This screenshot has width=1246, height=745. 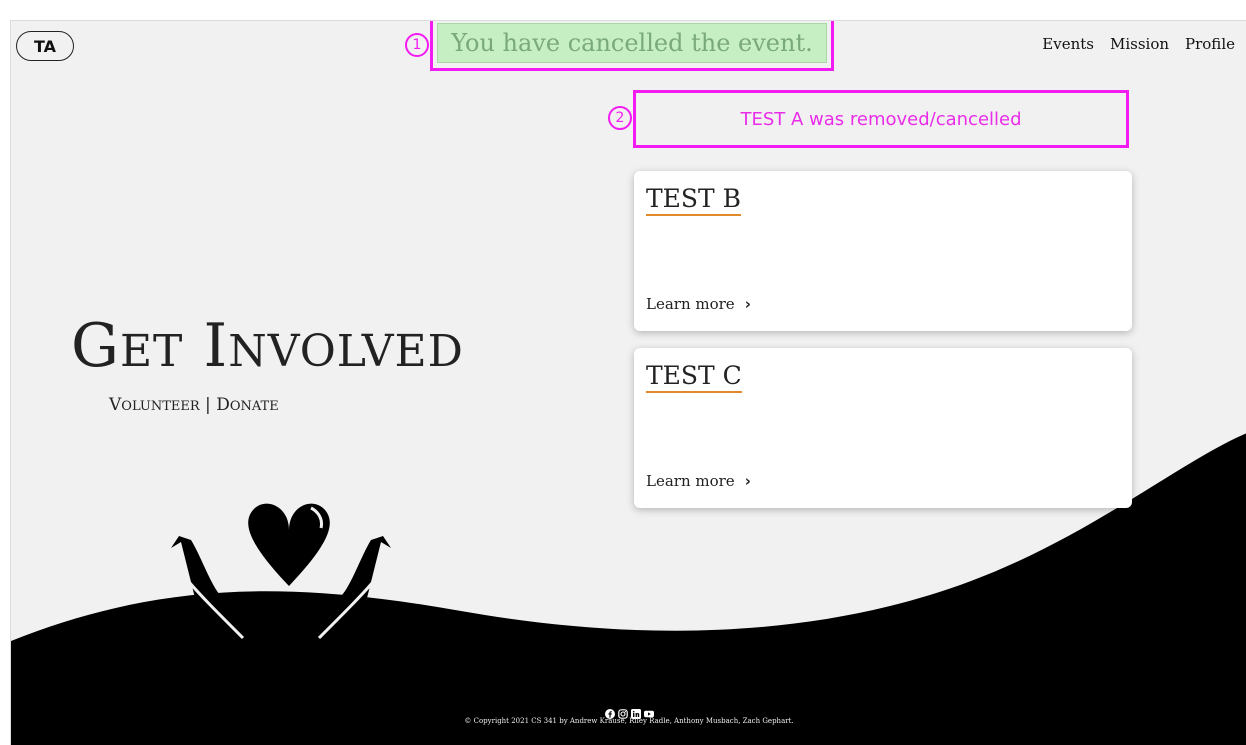 What do you see at coordinates (620, 118) in the screenshot?
I see `annotation-marker-2: 2` at bounding box center [620, 118].